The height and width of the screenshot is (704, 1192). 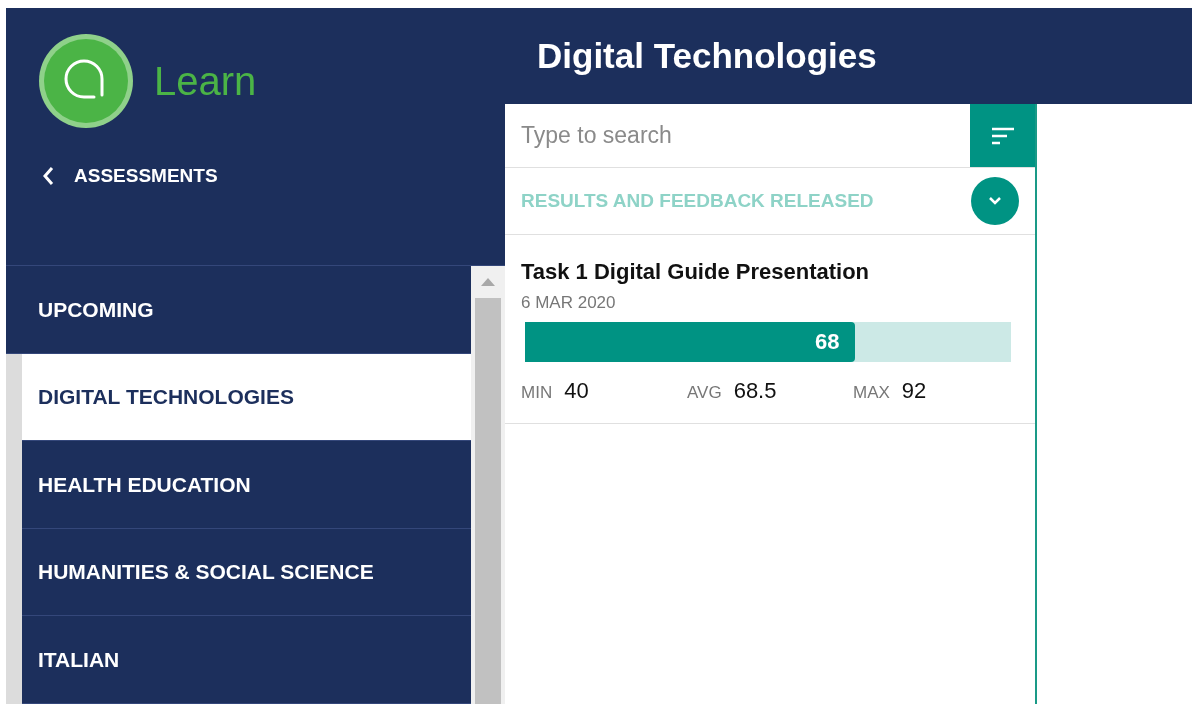 What do you see at coordinates (755, 390) in the screenshot?
I see `stat-value: 68.5` at bounding box center [755, 390].